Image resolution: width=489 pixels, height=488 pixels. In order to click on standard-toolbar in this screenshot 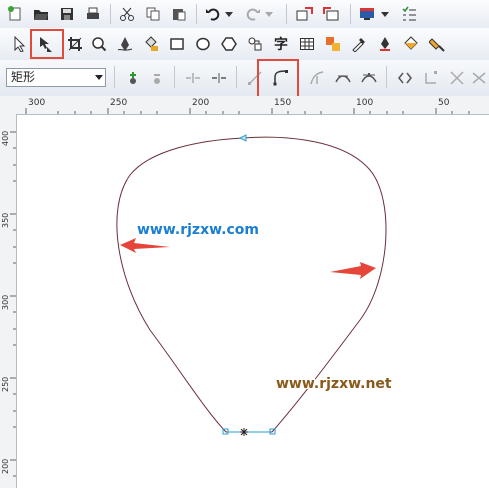, I will do `click(244, 14)`.